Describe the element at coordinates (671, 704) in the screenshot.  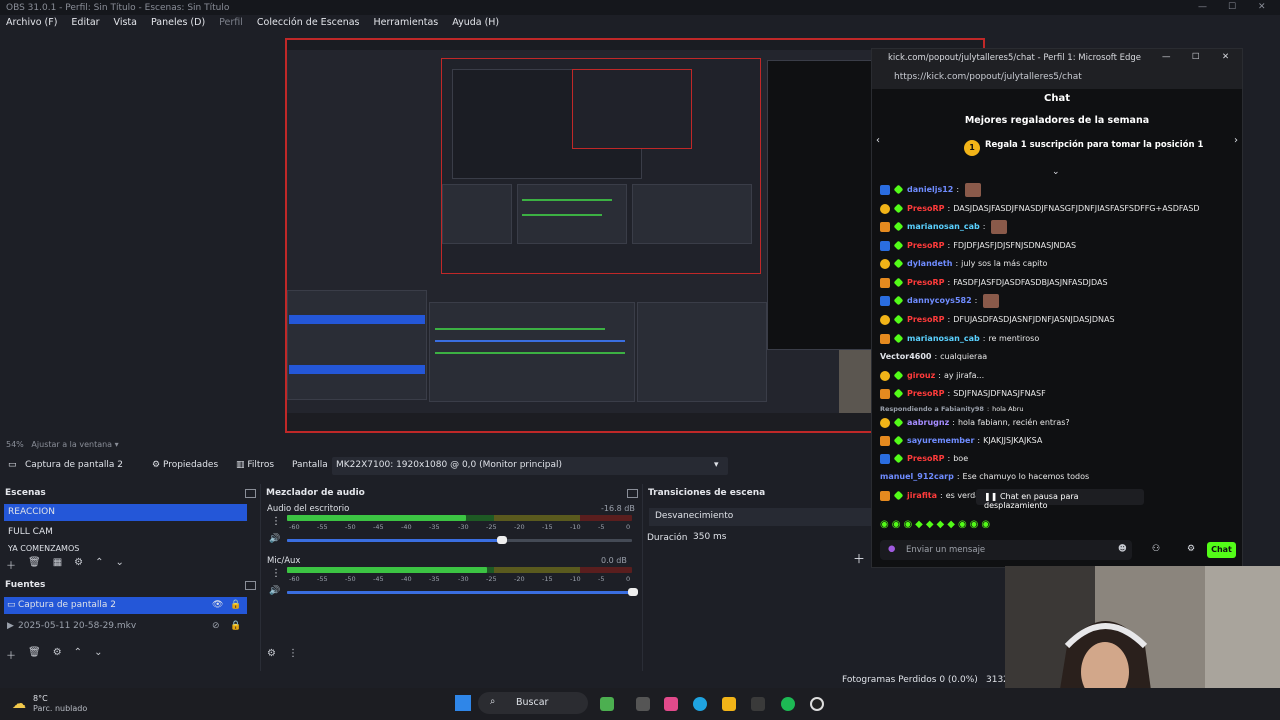
I see `copilot-icon` at that location.